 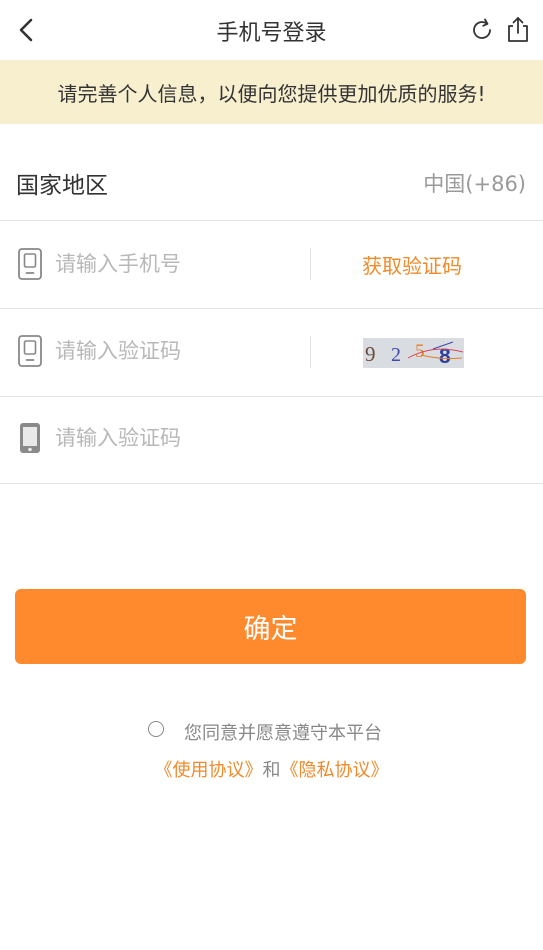 What do you see at coordinates (370, 354) in the screenshot?
I see `captcha-char: 9` at bounding box center [370, 354].